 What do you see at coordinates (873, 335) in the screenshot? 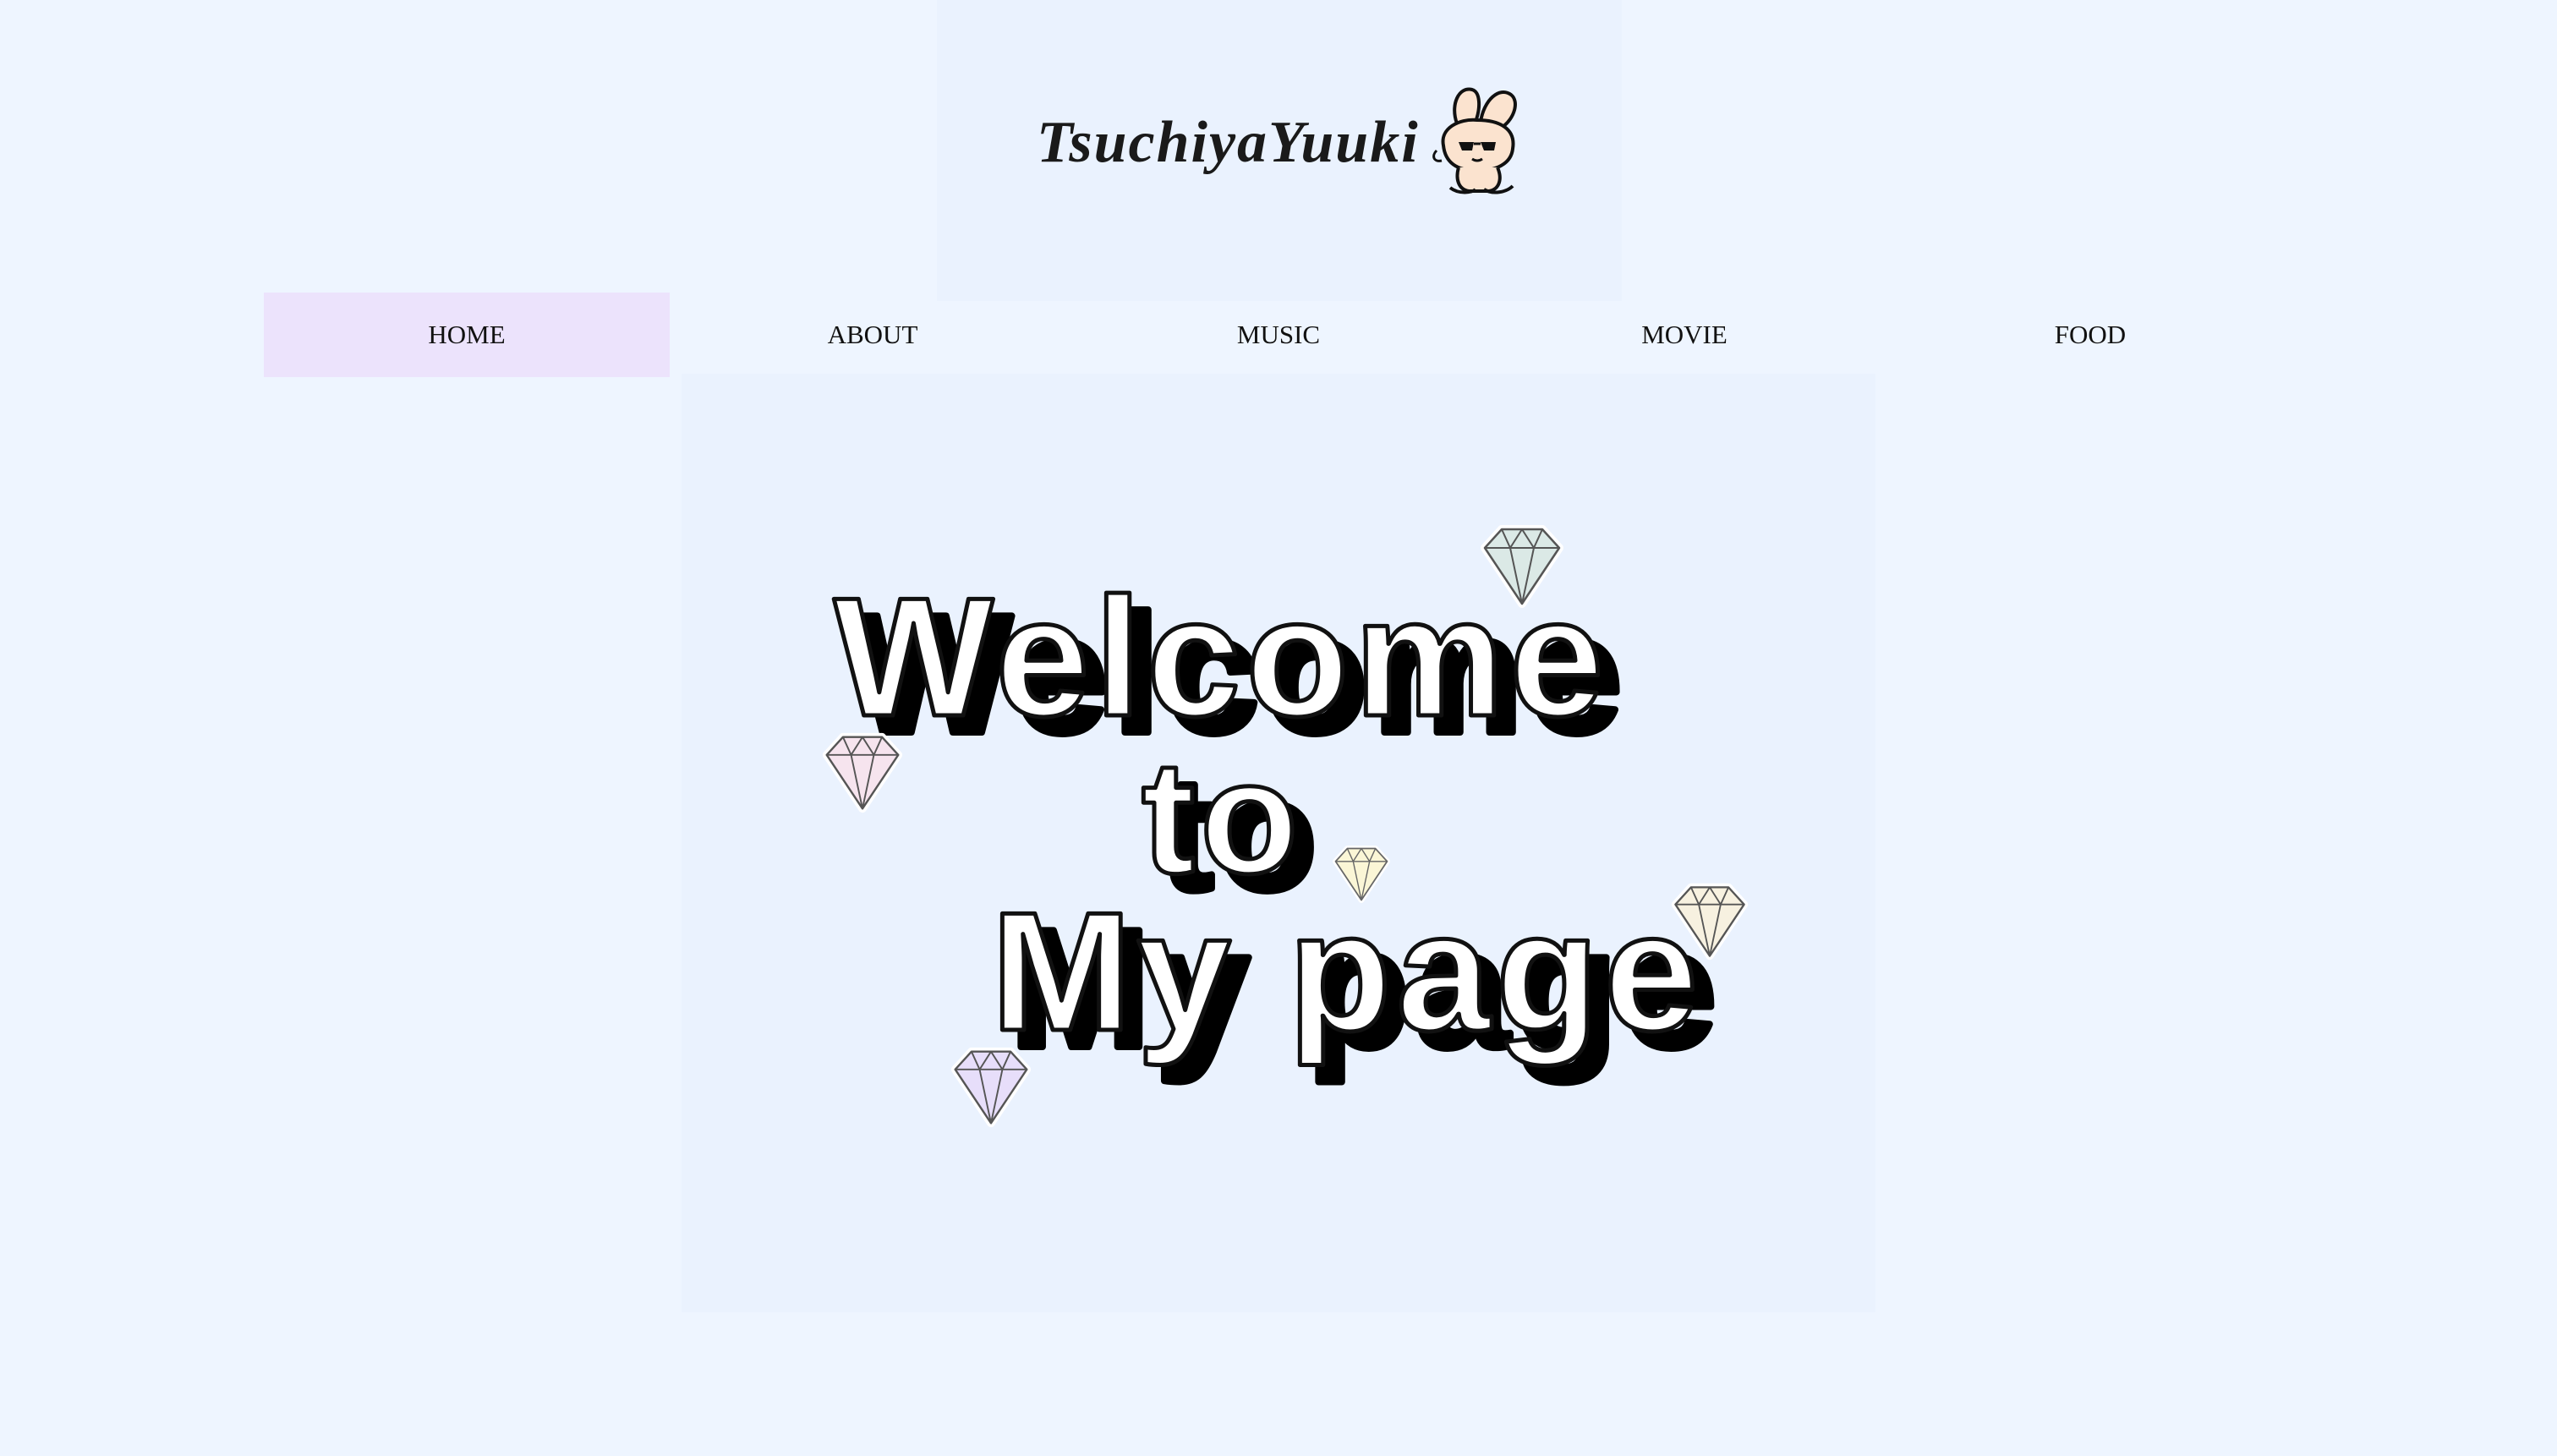
I see `nav-item-about: ABOUT` at bounding box center [873, 335].